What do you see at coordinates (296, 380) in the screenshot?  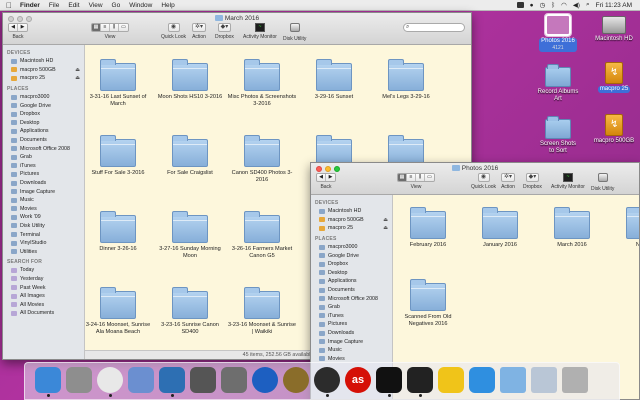 I see `dock-compressor-icon` at bounding box center [296, 380].